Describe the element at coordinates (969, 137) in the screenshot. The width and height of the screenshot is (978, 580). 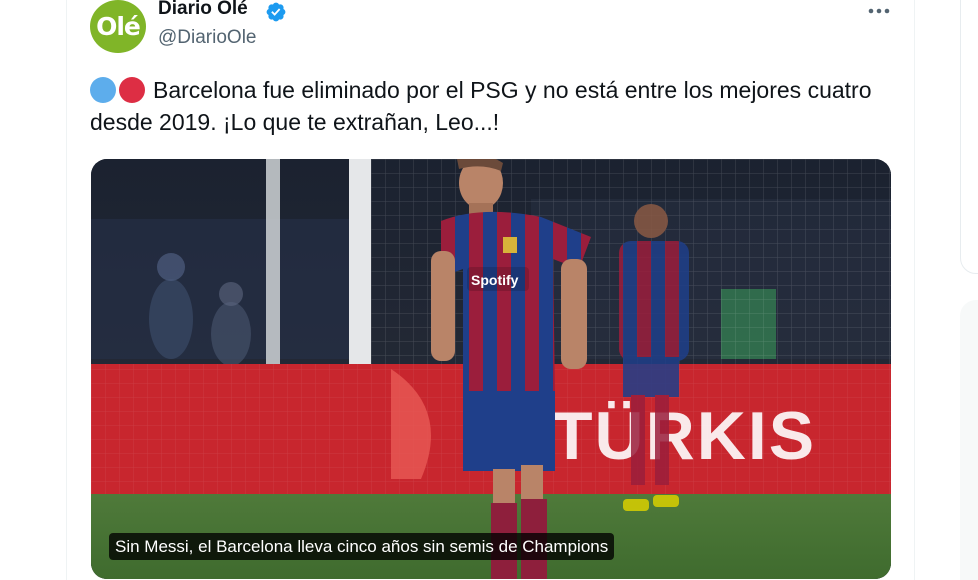
I see `sidebar-card` at that location.